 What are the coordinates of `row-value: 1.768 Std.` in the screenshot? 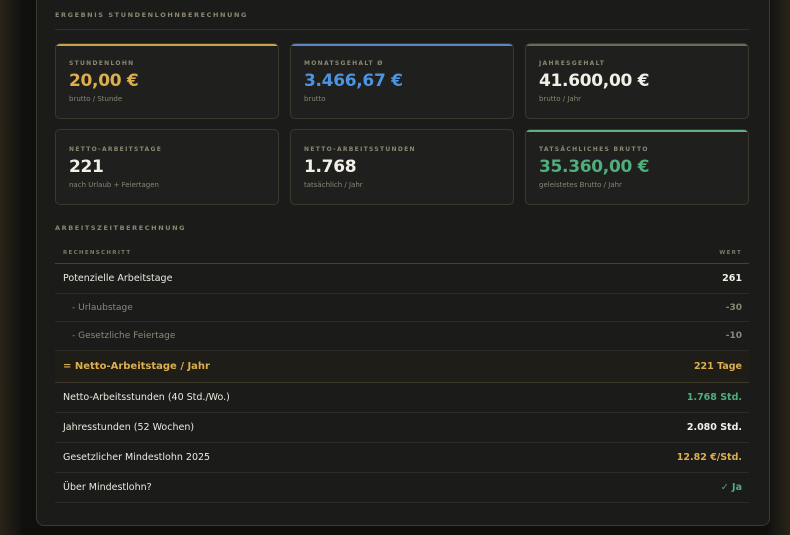 It's located at (714, 397).